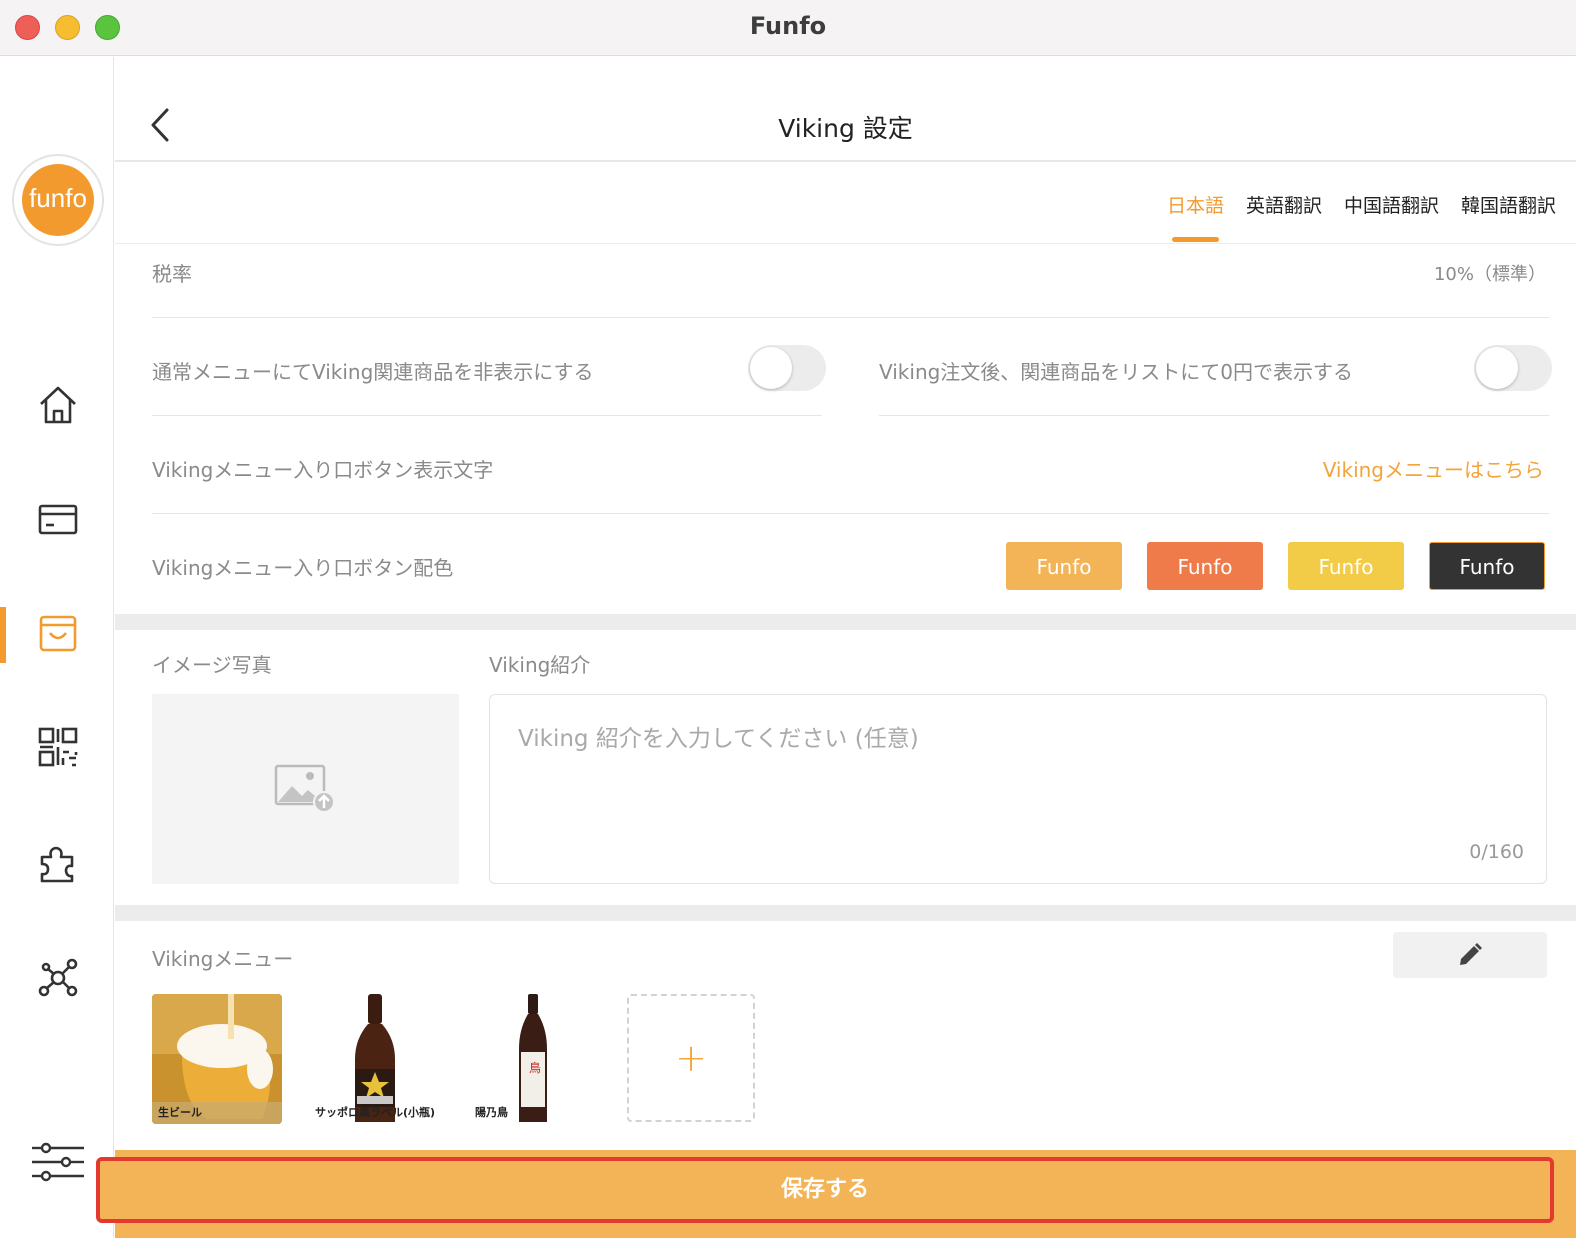 Image resolution: width=1576 pixels, height=1238 pixels. Describe the element at coordinates (373, 372) in the screenshot. I see `hide-related-label: 通常メニューにてViking関連商品を非表示にする` at that location.